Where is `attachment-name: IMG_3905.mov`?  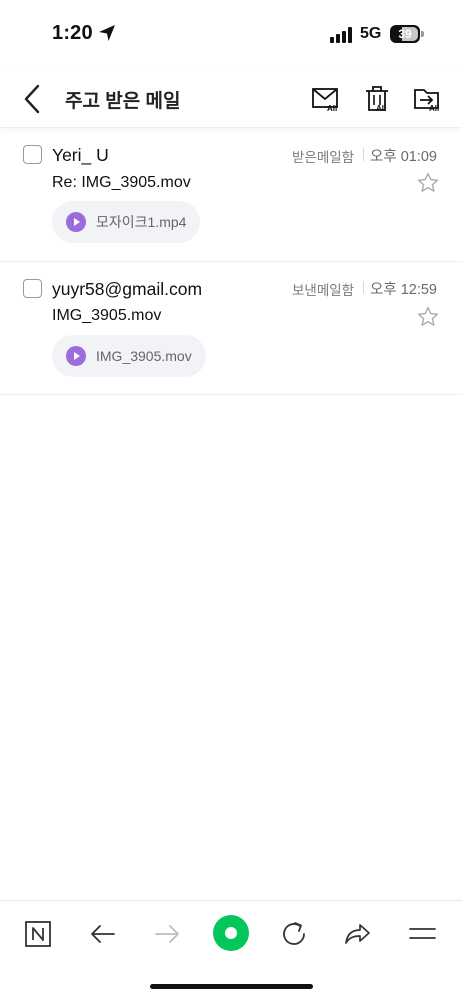
attachment-name: IMG_3905.mov is located at coordinates (144, 356).